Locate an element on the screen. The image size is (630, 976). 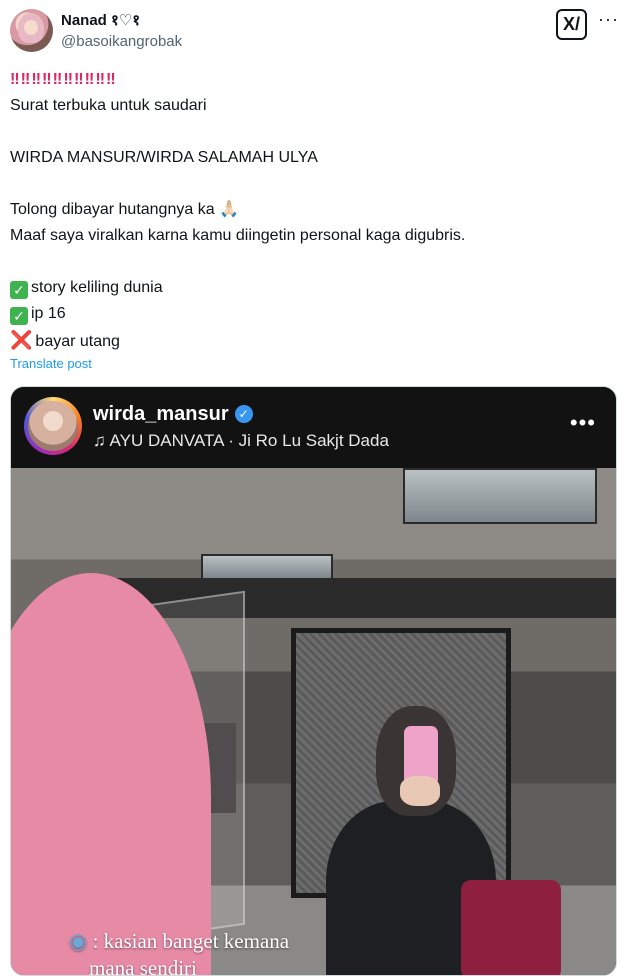
grok-icon: X/ is located at coordinates (571, 24).